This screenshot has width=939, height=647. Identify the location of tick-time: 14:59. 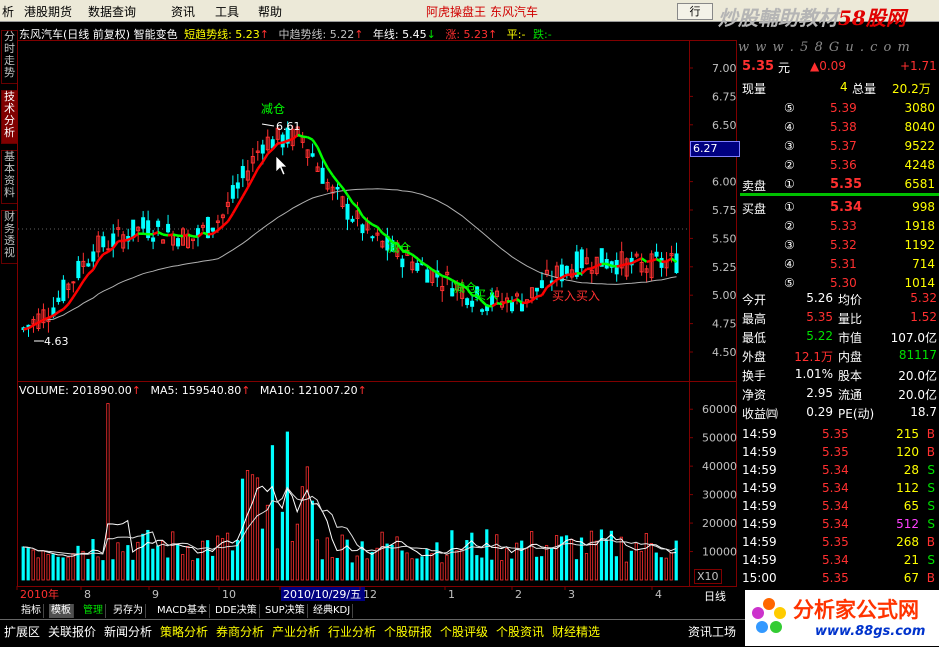
(759, 434).